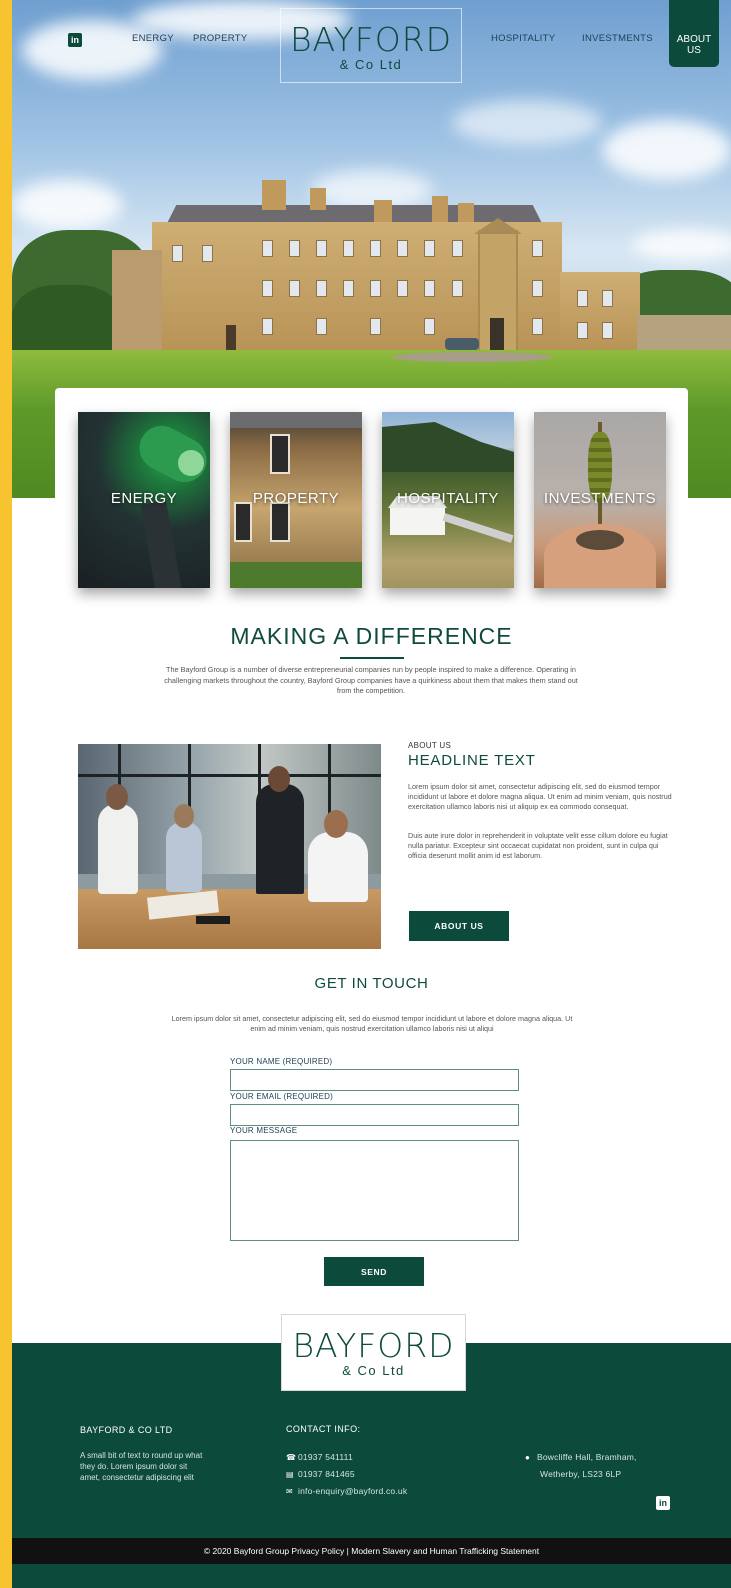  I want to click on header-logo: BAYFORD & Co Ltd, so click(371, 45).